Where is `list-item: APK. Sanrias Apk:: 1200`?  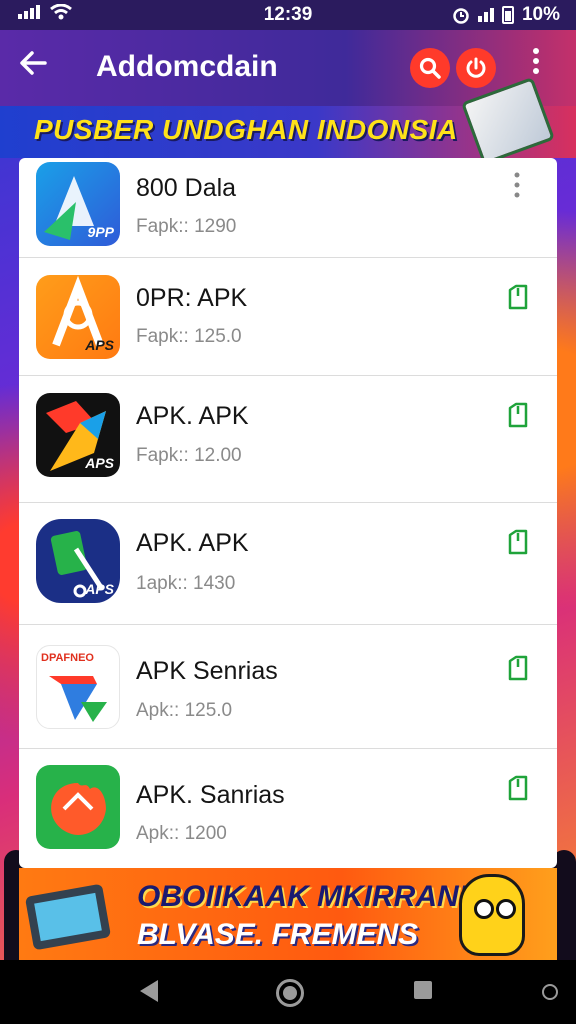
list-item: APK. Sanrias Apk:: 1200 is located at coordinates (288, 808).